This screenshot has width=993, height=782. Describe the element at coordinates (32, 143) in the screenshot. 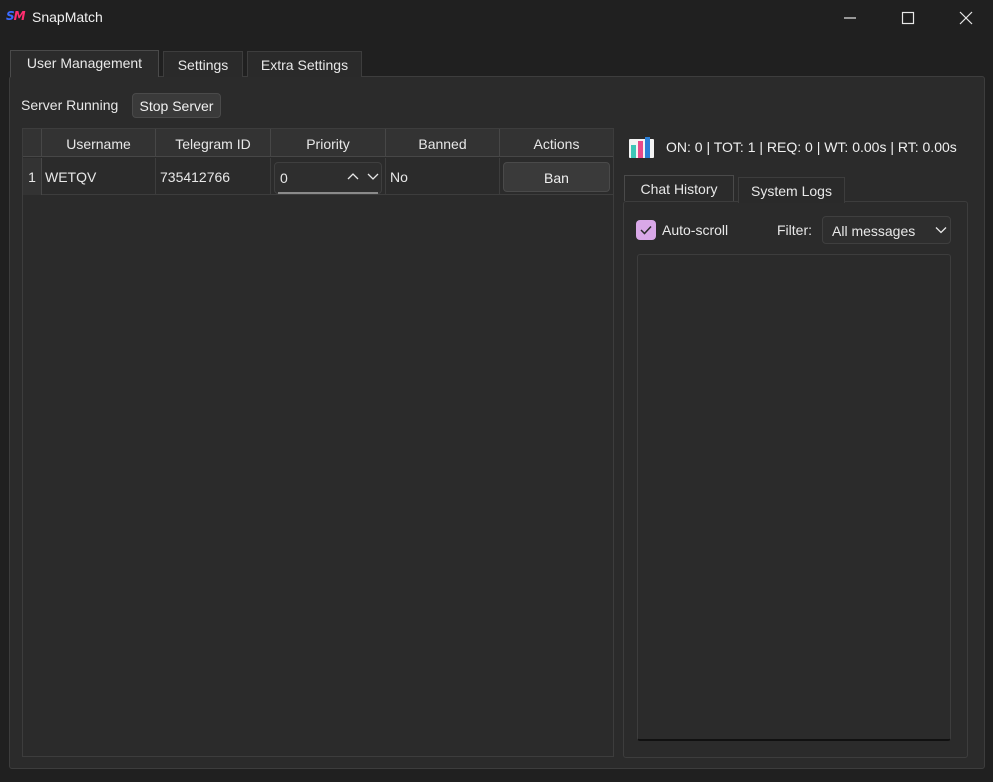

I see `table-corner` at that location.